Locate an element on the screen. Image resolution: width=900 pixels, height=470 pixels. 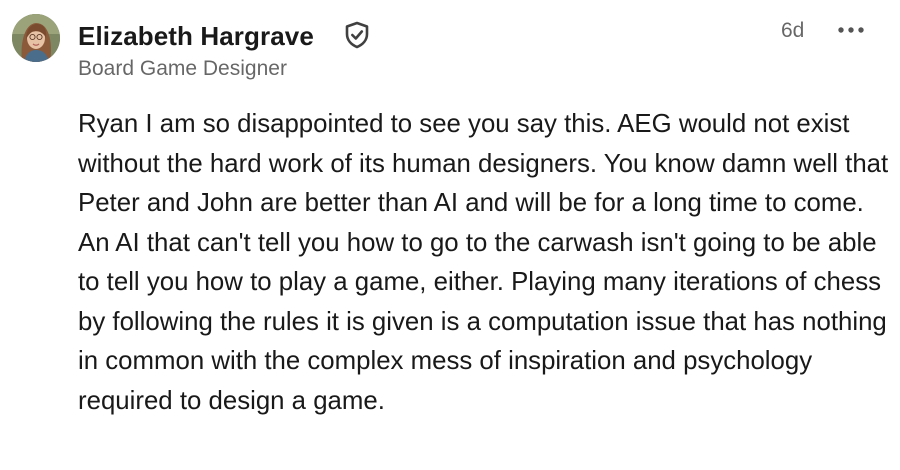
more-options-button is located at coordinates (852, 30).